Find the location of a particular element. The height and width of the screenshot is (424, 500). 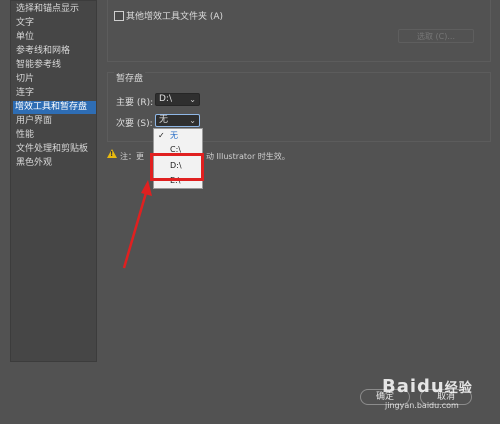

watermark-suffix: 经验 is located at coordinates (458, 388).